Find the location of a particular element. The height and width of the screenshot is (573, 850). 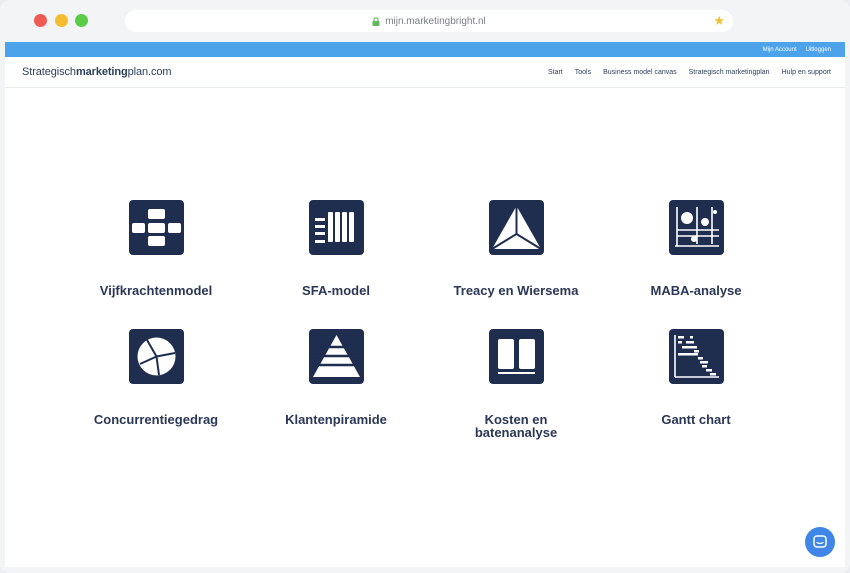

tool-label: MABA-analyse is located at coordinates (696, 290).